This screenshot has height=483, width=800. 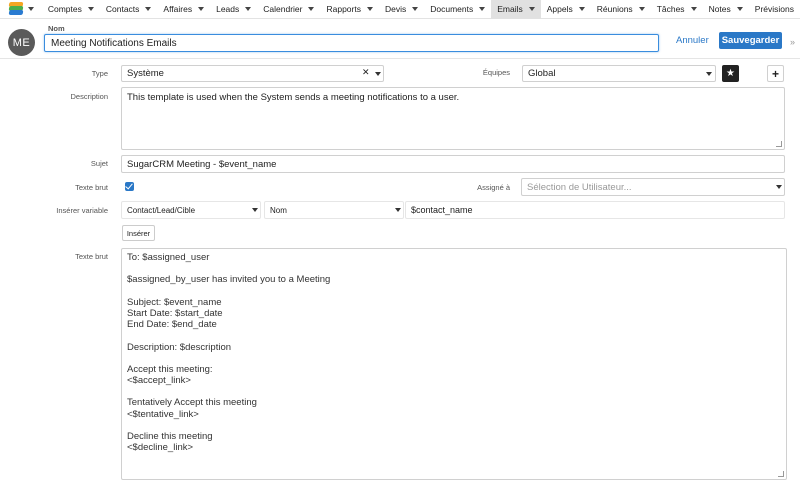 What do you see at coordinates (99, 163) in the screenshot?
I see `subject-label: Sujet` at bounding box center [99, 163].